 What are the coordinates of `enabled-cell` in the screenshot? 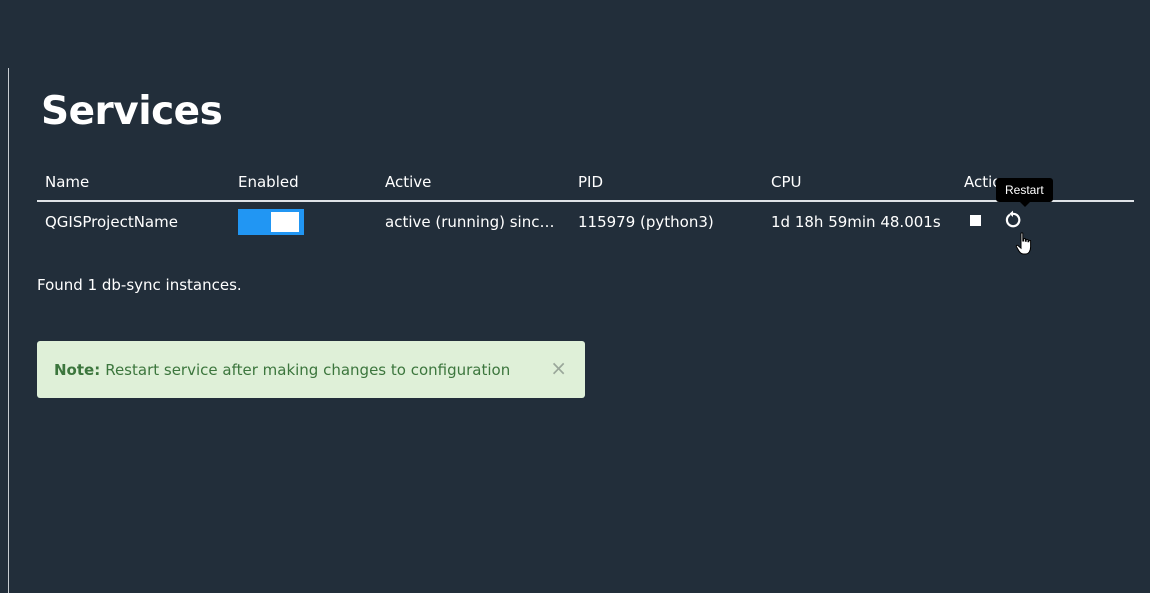 It's located at (303, 221).